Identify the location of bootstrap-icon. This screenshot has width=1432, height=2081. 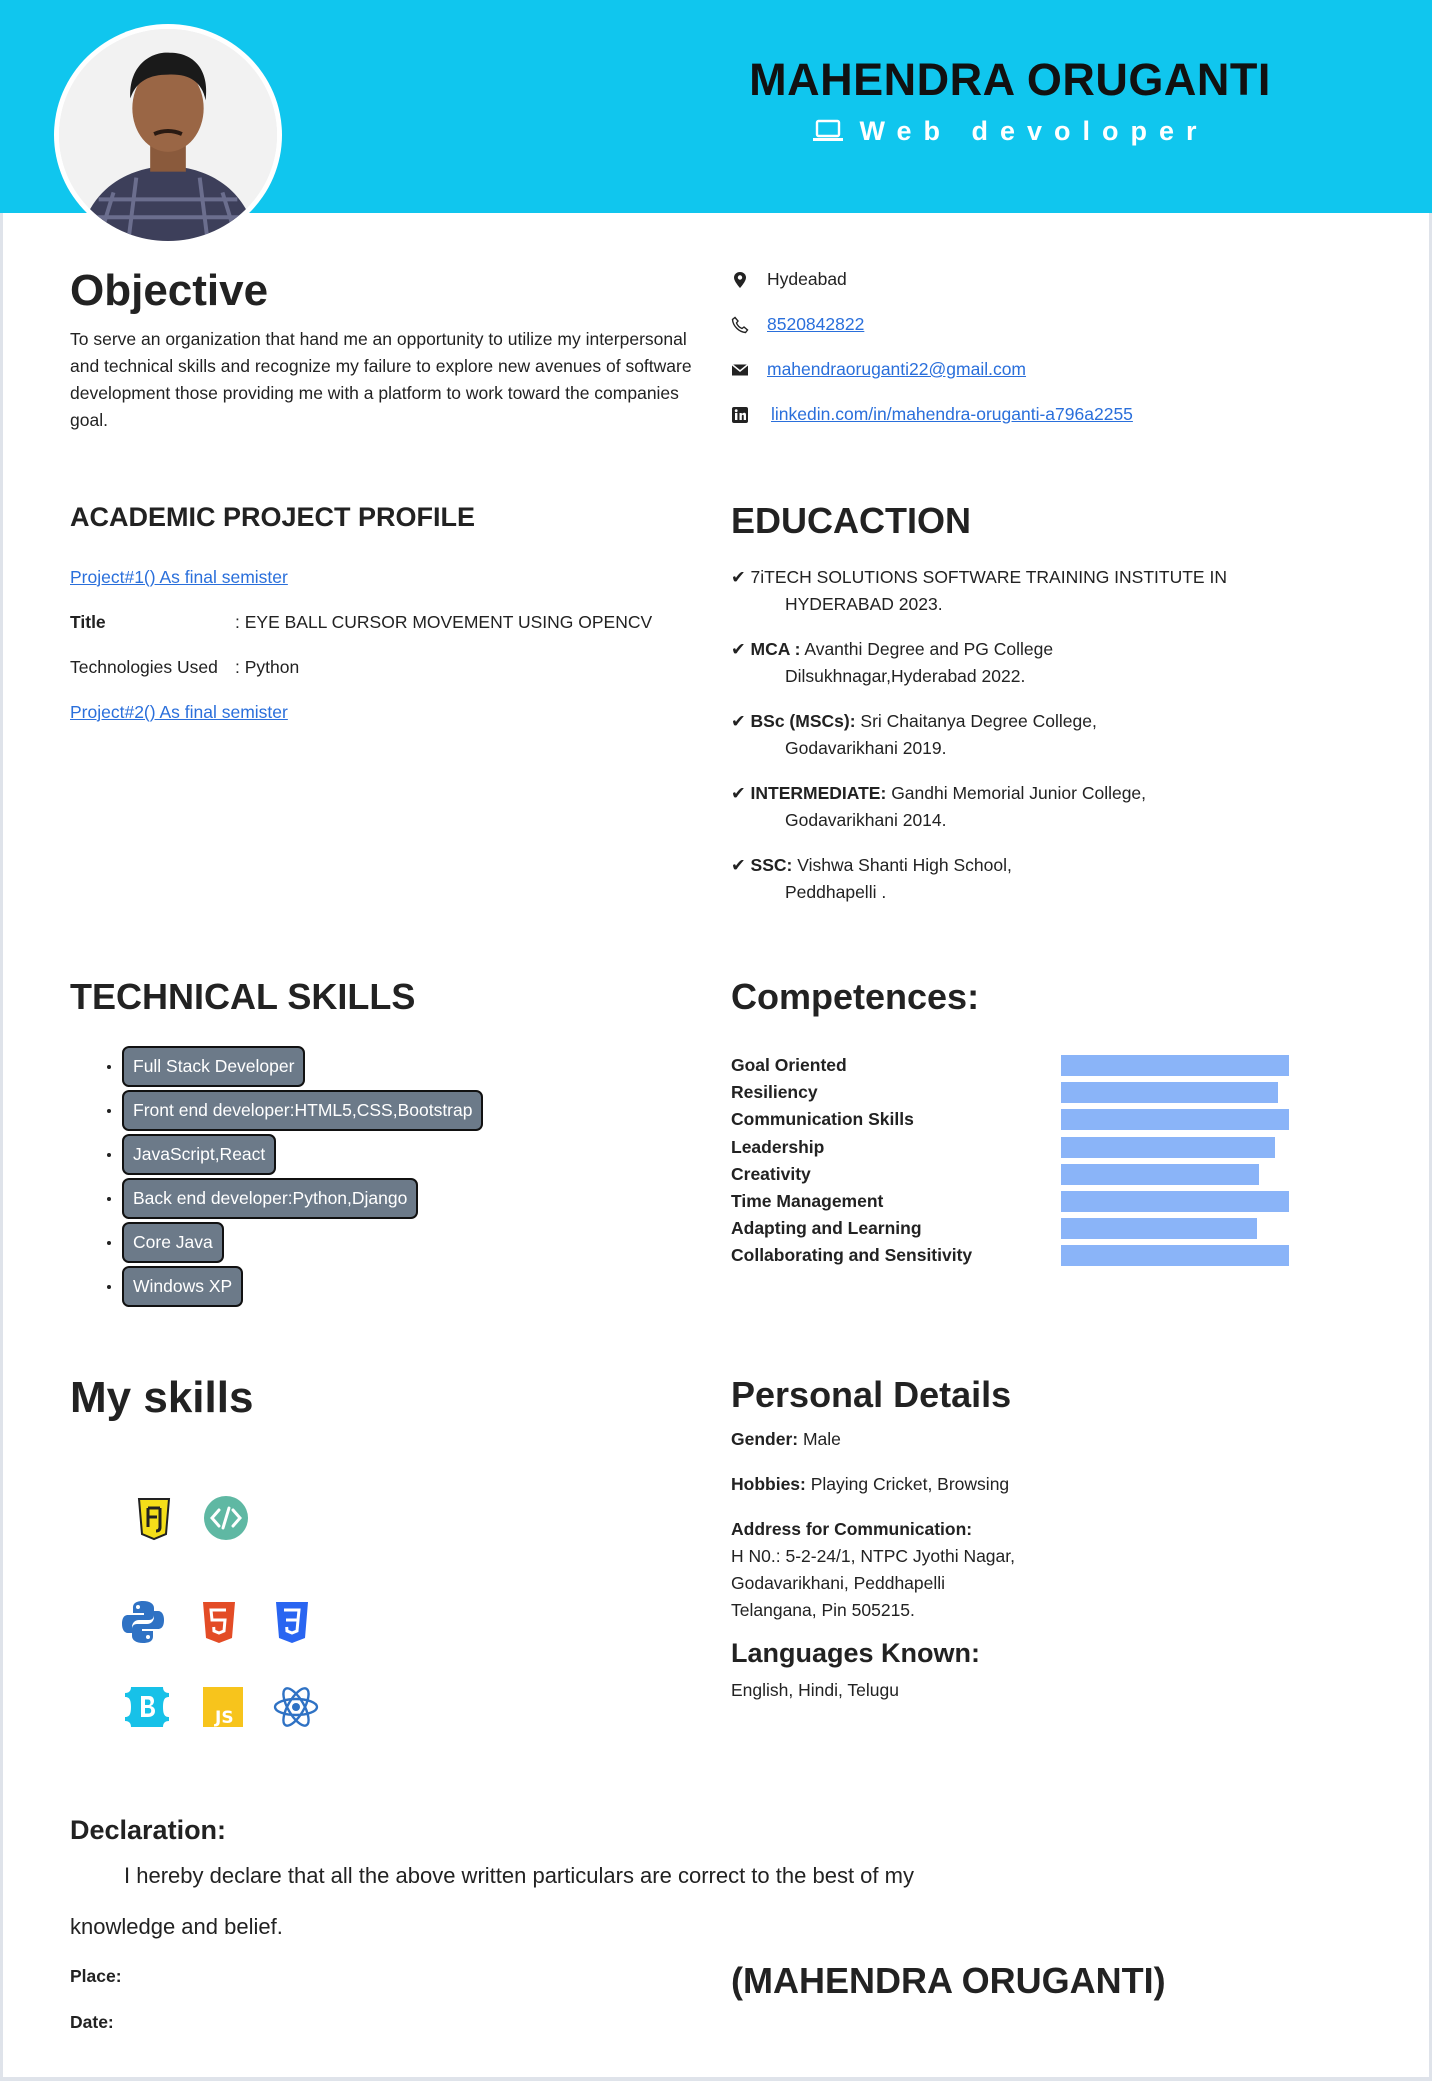
(147, 1707).